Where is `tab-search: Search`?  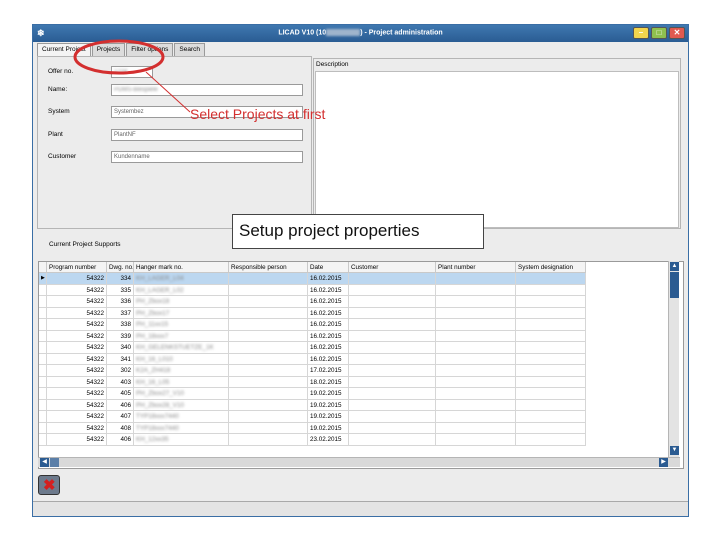
tab-search: Search is located at coordinates (190, 49).